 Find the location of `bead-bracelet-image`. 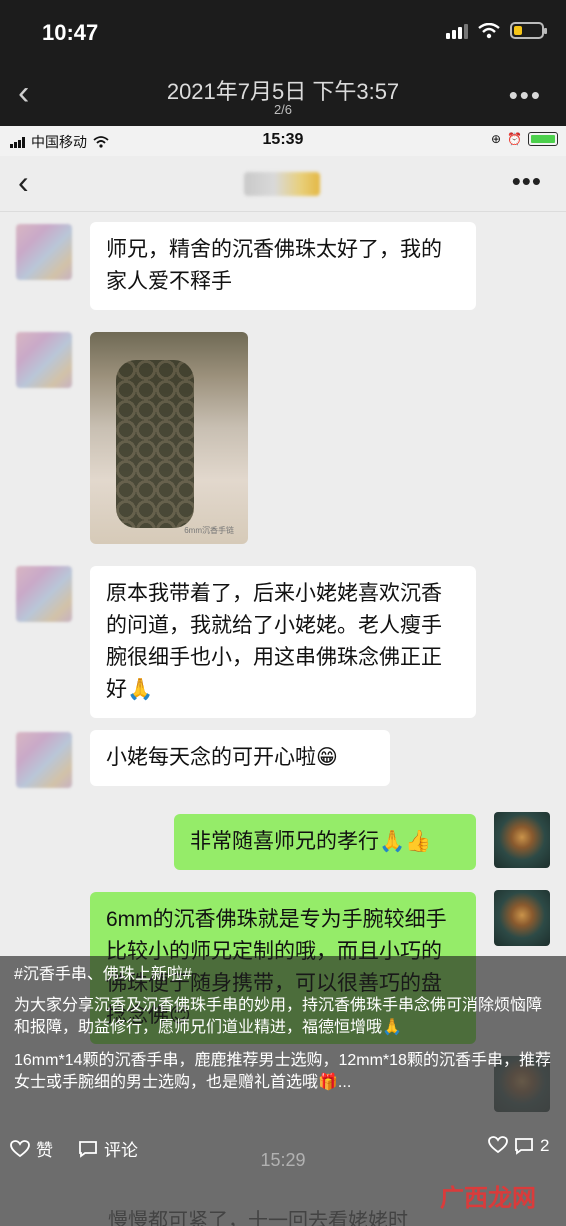

bead-bracelet-image is located at coordinates (155, 444).